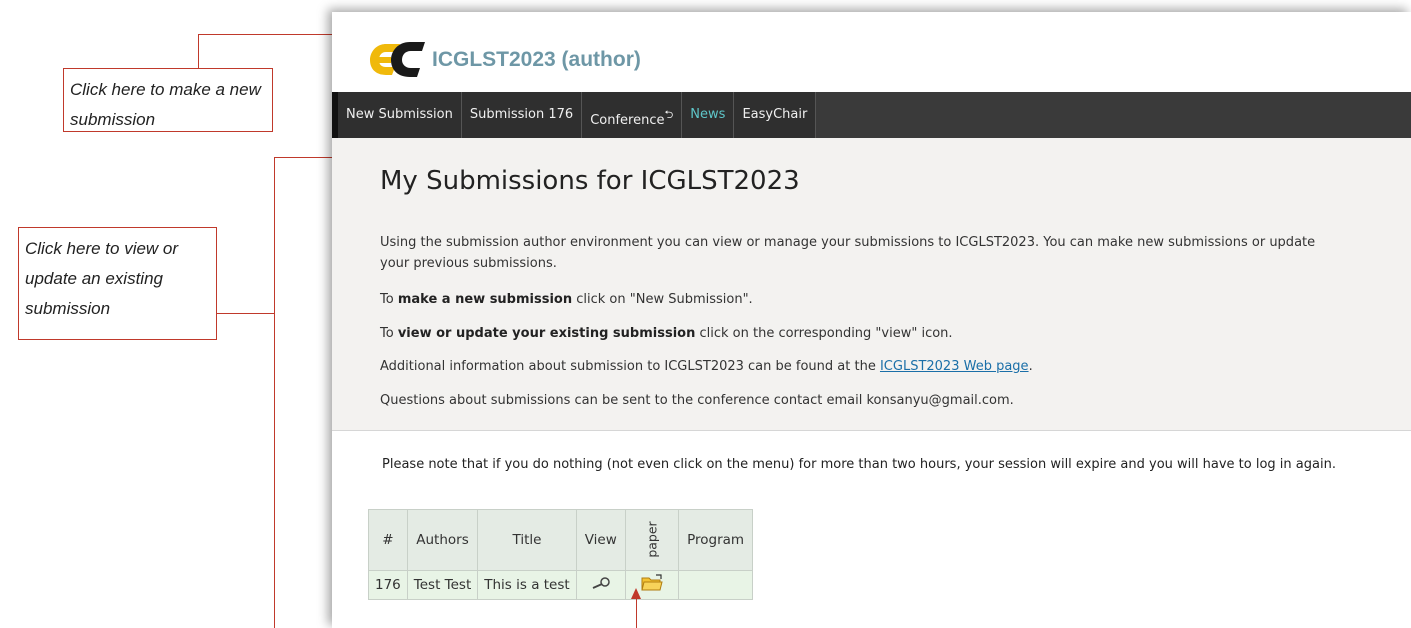  What do you see at coordinates (590, 181) in the screenshot?
I see `page-title: My Submissions for ICGLST2023` at bounding box center [590, 181].